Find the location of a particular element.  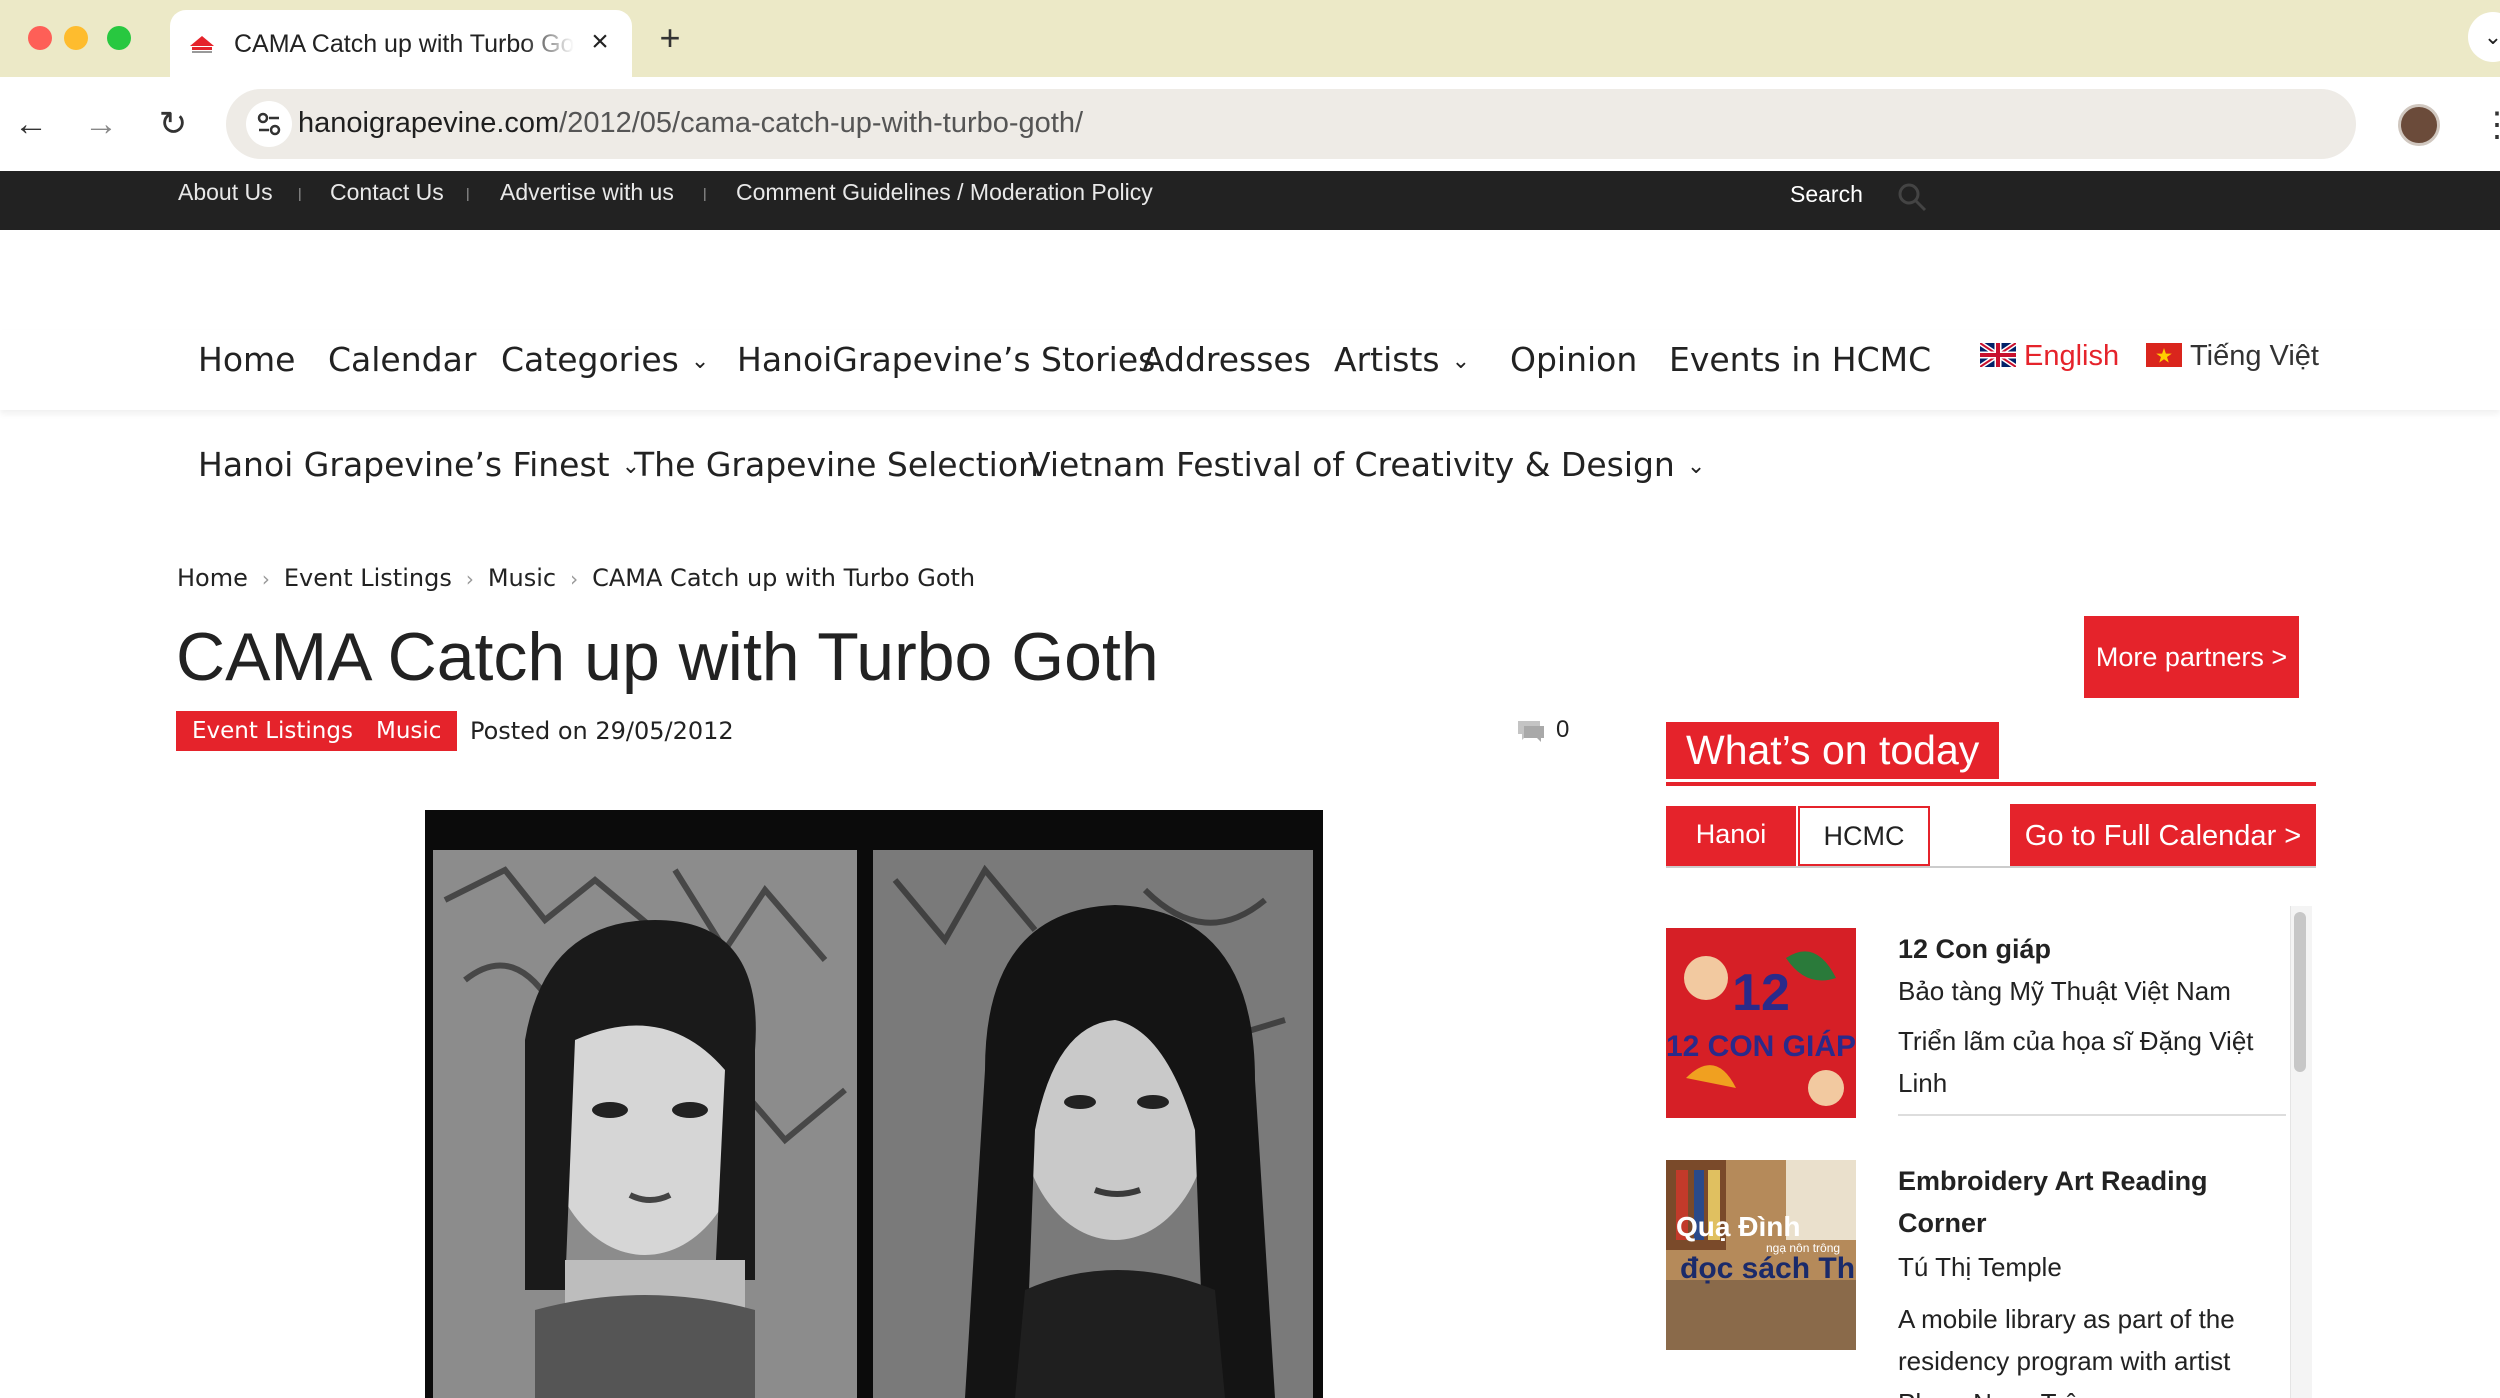

minimize-window-button is located at coordinates (76, 38).